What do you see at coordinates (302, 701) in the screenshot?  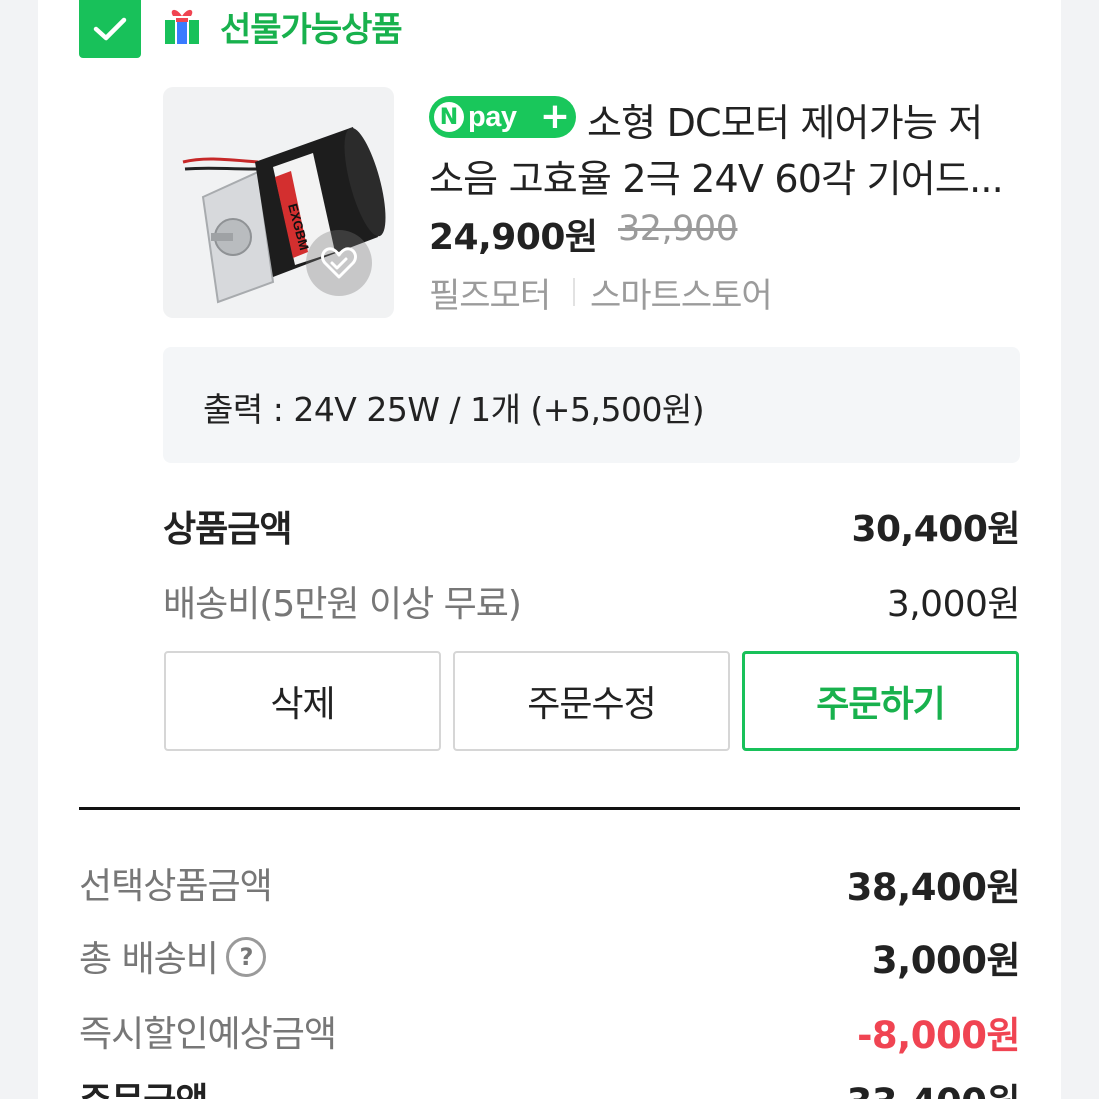 I see `delete-button: 삭제` at bounding box center [302, 701].